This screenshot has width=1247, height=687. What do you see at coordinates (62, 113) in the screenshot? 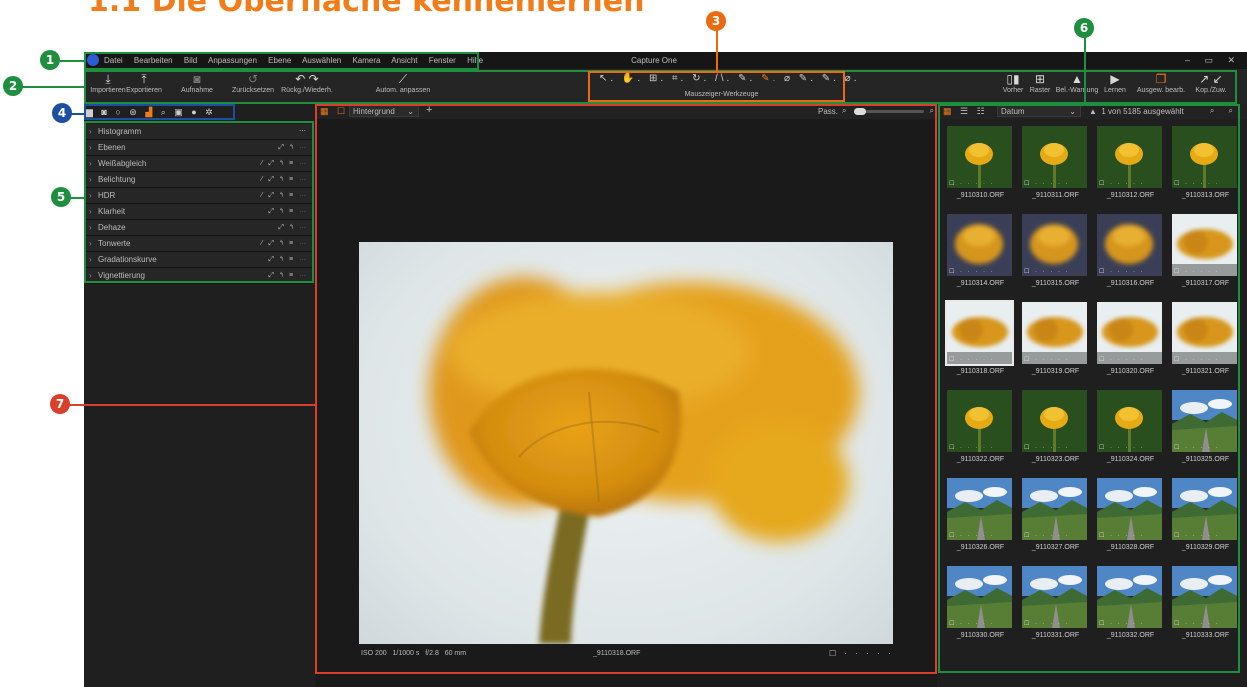
I see `callout-badge-4: 4` at bounding box center [62, 113].